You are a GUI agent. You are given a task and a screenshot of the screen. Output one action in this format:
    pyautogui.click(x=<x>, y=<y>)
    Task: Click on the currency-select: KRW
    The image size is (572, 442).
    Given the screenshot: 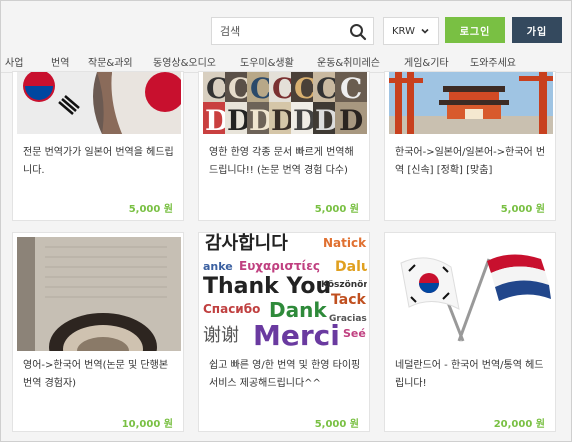 What is the action you would take?
    pyautogui.click(x=411, y=31)
    